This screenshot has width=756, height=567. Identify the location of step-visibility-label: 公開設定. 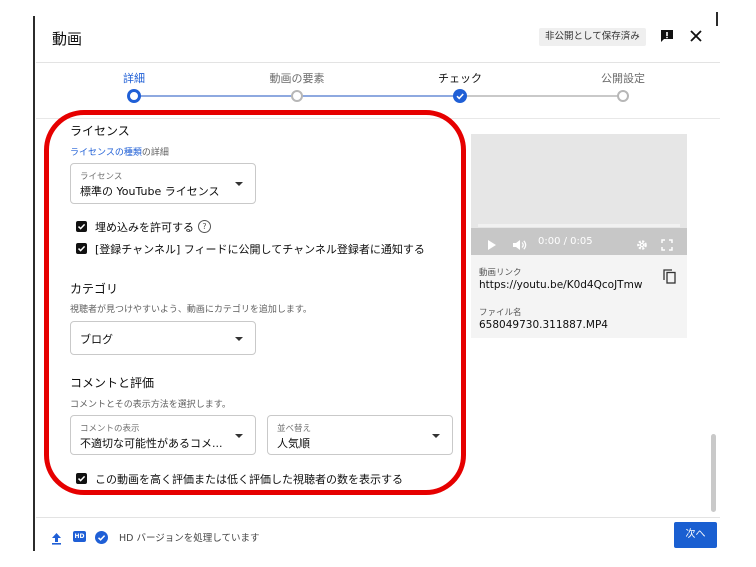
(623, 78).